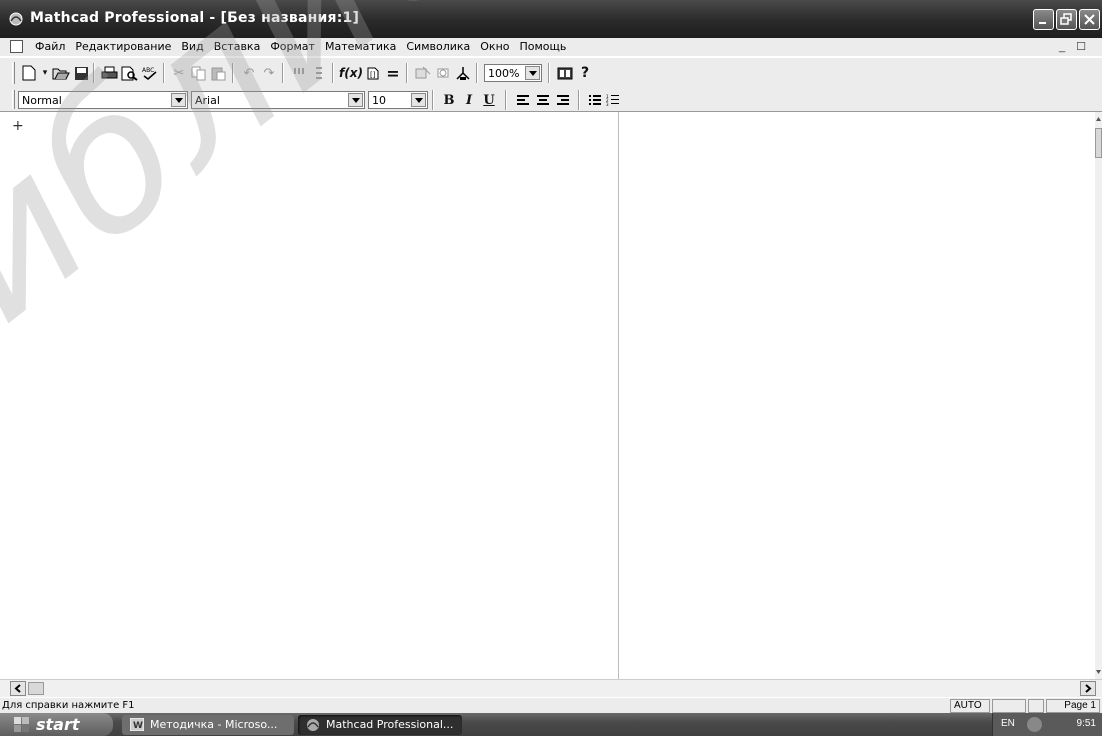  What do you see at coordinates (1074, 46) in the screenshot?
I see `document-window-controls: _ ☐` at bounding box center [1074, 46].